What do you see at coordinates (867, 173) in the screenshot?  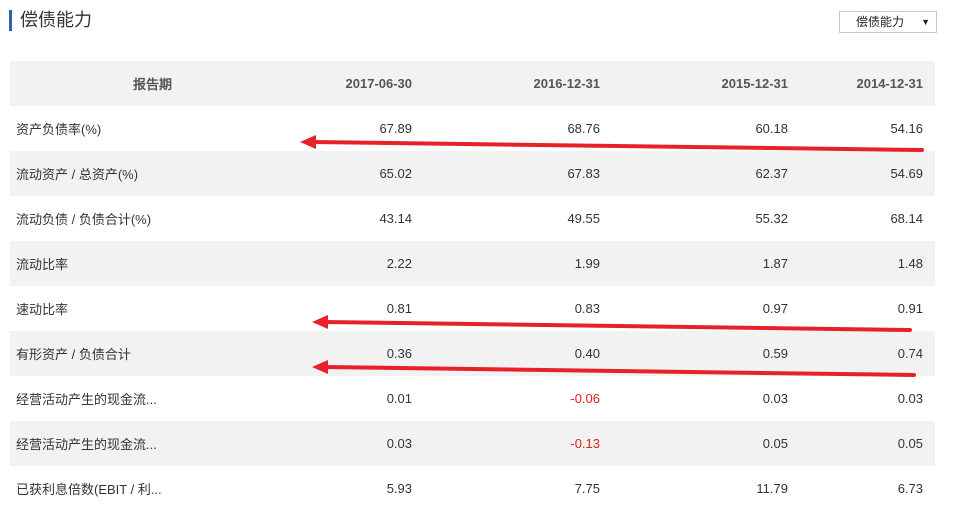 I see `table-cell: 54.69` at bounding box center [867, 173].